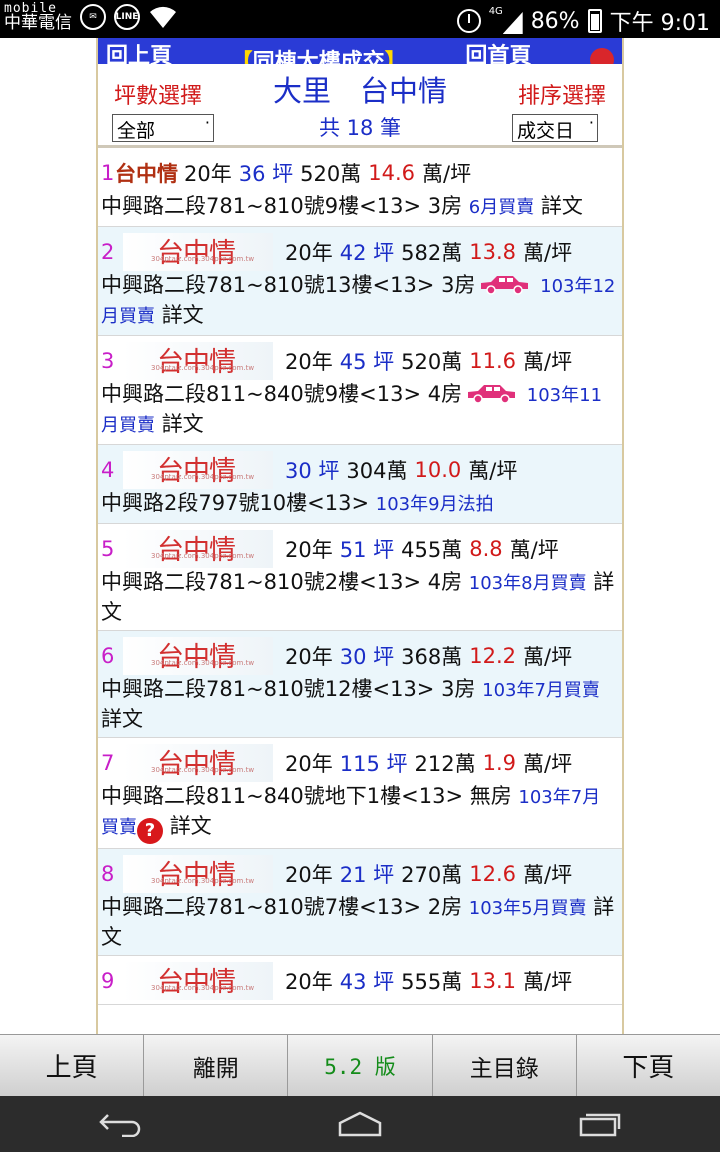 The height and width of the screenshot is (1152, 720). What do you see at coordinates (38, 23) in the screenshot?
I see `carrier-line2: 中華電信` at bounding box center [38, 23].